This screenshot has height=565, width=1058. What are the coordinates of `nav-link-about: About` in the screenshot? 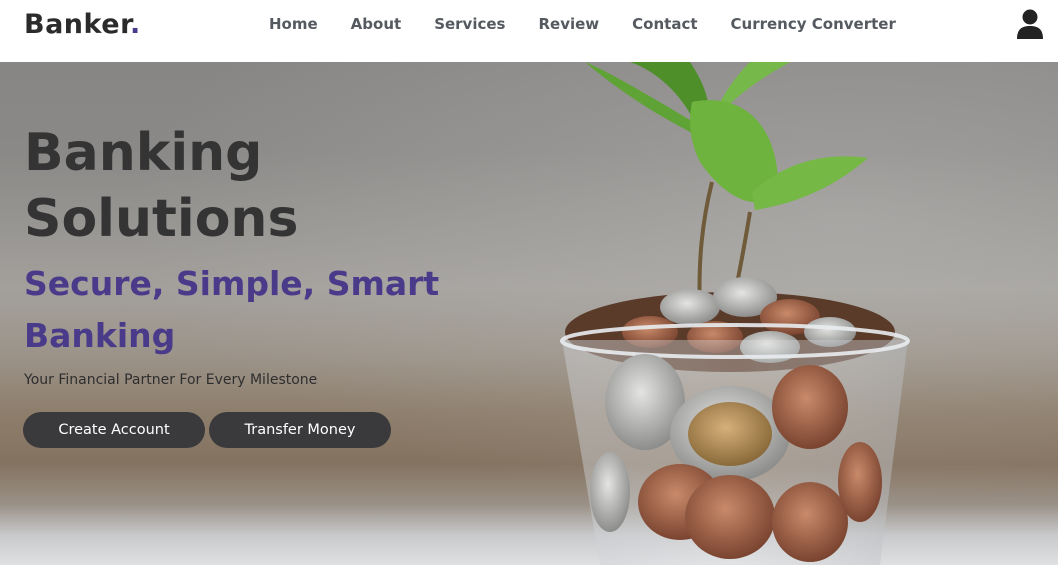 It's located at (376, 24).